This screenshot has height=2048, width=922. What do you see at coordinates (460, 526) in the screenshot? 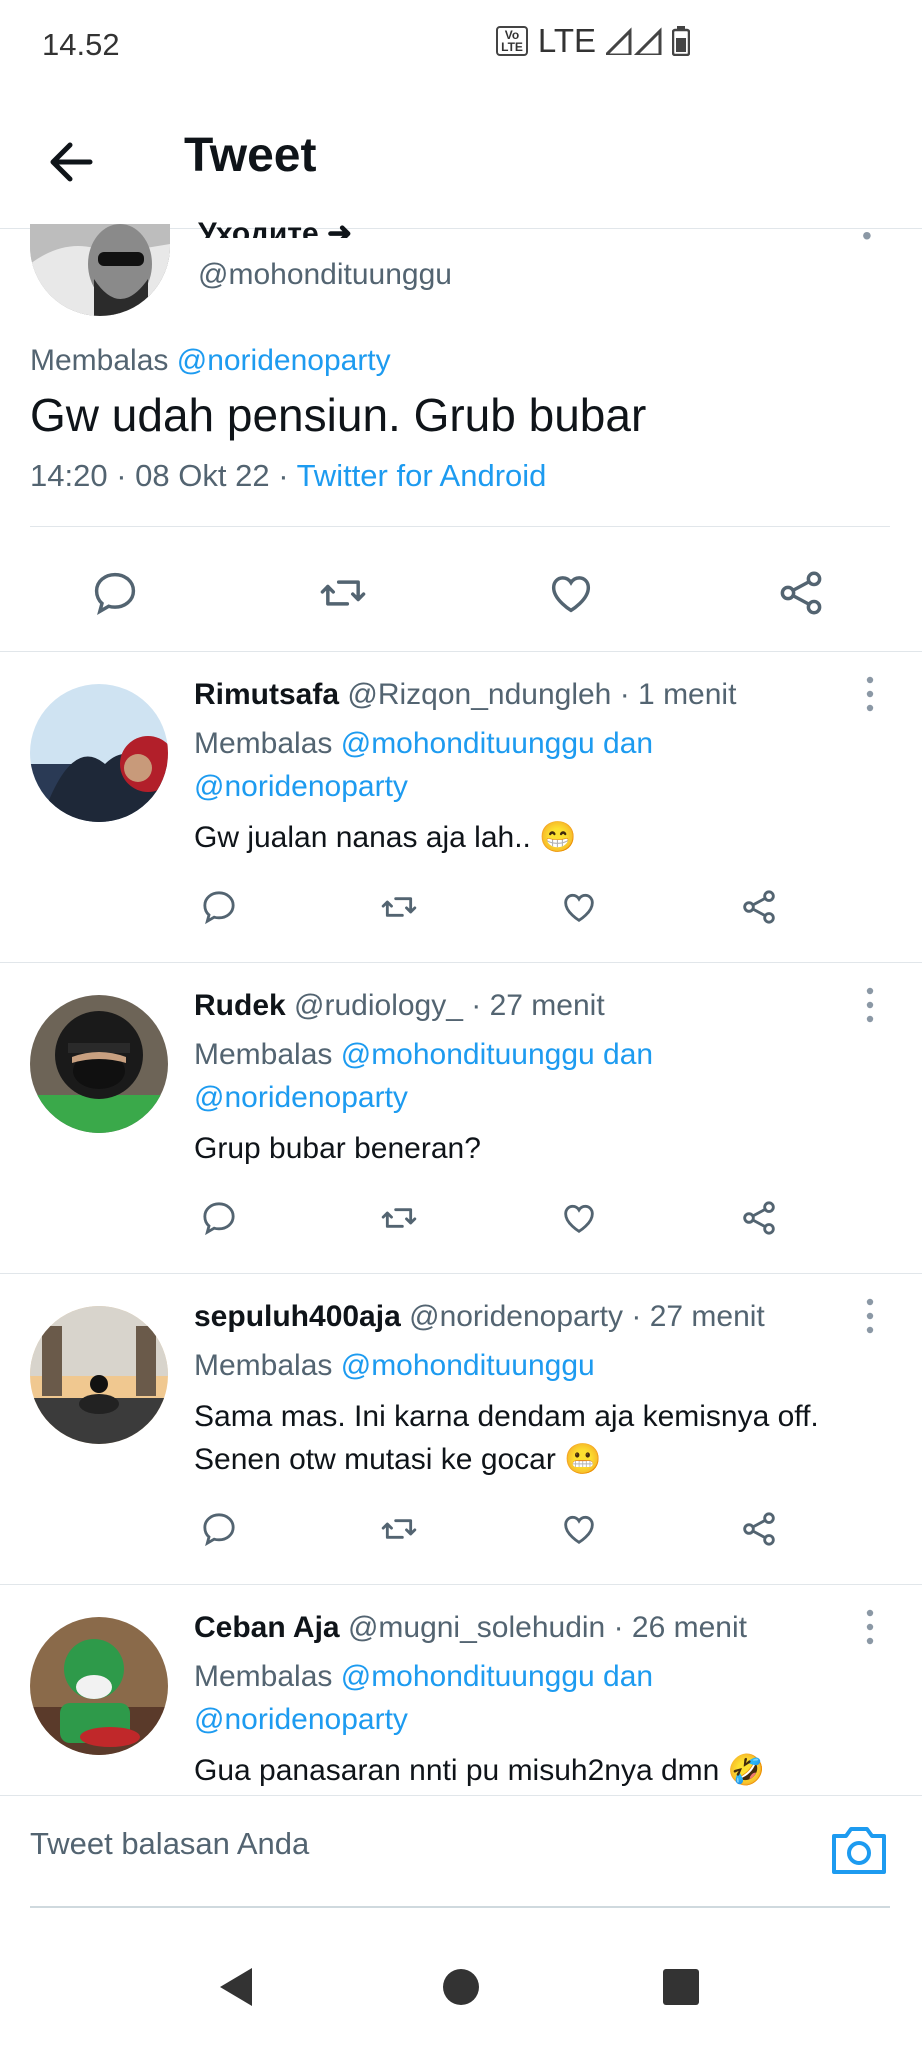
I see `divider` at bounding box center [460, 526].